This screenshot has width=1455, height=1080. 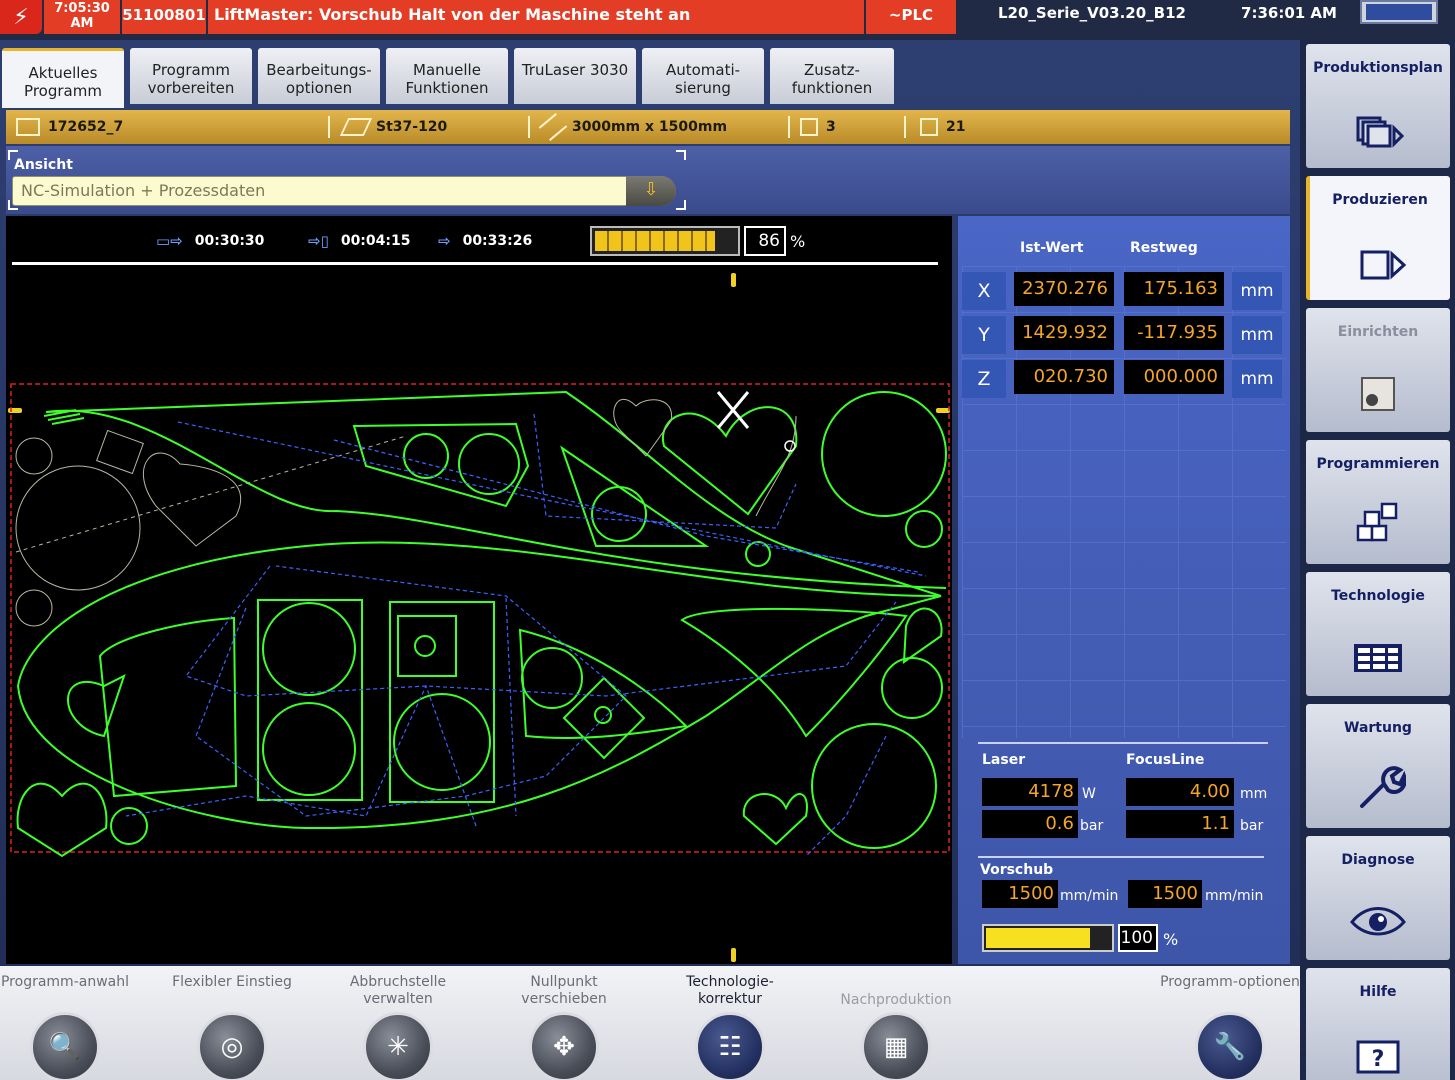 I want to click on softkey-programmoptionen: Programm-optionen 🔧, so click(x=1230, y=1023).